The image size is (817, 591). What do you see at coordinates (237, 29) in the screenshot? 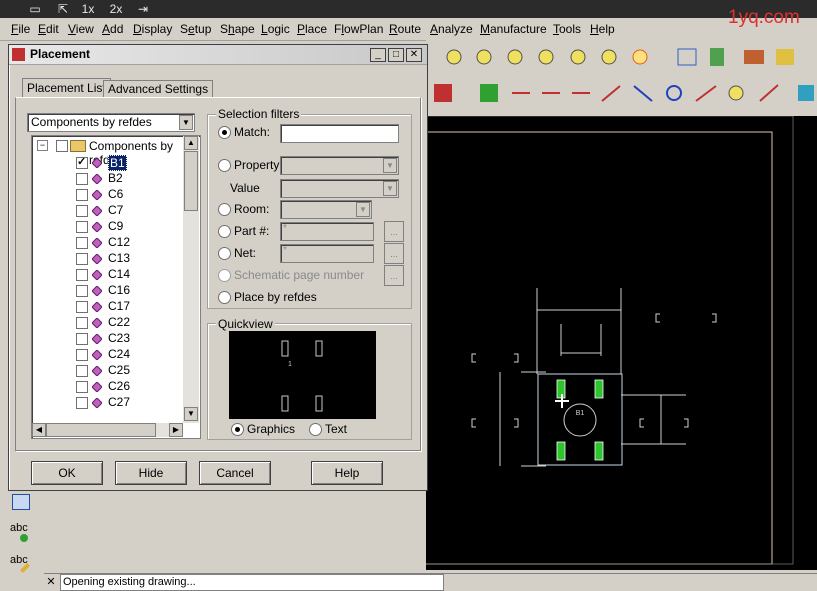
I see `menu-shape: Shape` at bounding box center [237, 29].